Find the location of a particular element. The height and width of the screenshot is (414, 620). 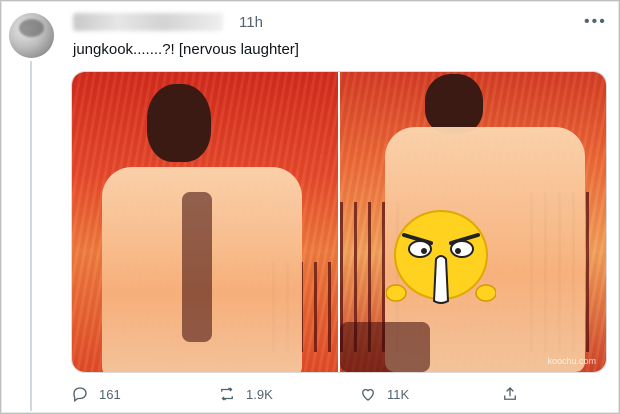

tweet-actions: 161 1.9K 11K is located at coordinates (310, 397).